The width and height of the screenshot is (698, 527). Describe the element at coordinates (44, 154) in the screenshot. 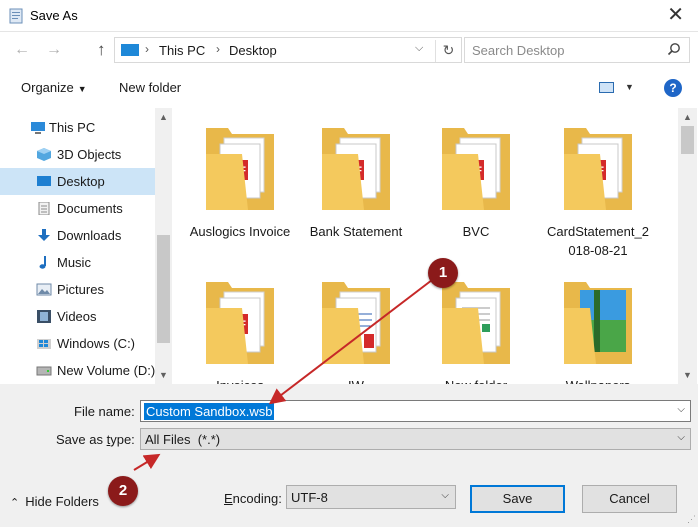

I see `cube-icon` at that location.